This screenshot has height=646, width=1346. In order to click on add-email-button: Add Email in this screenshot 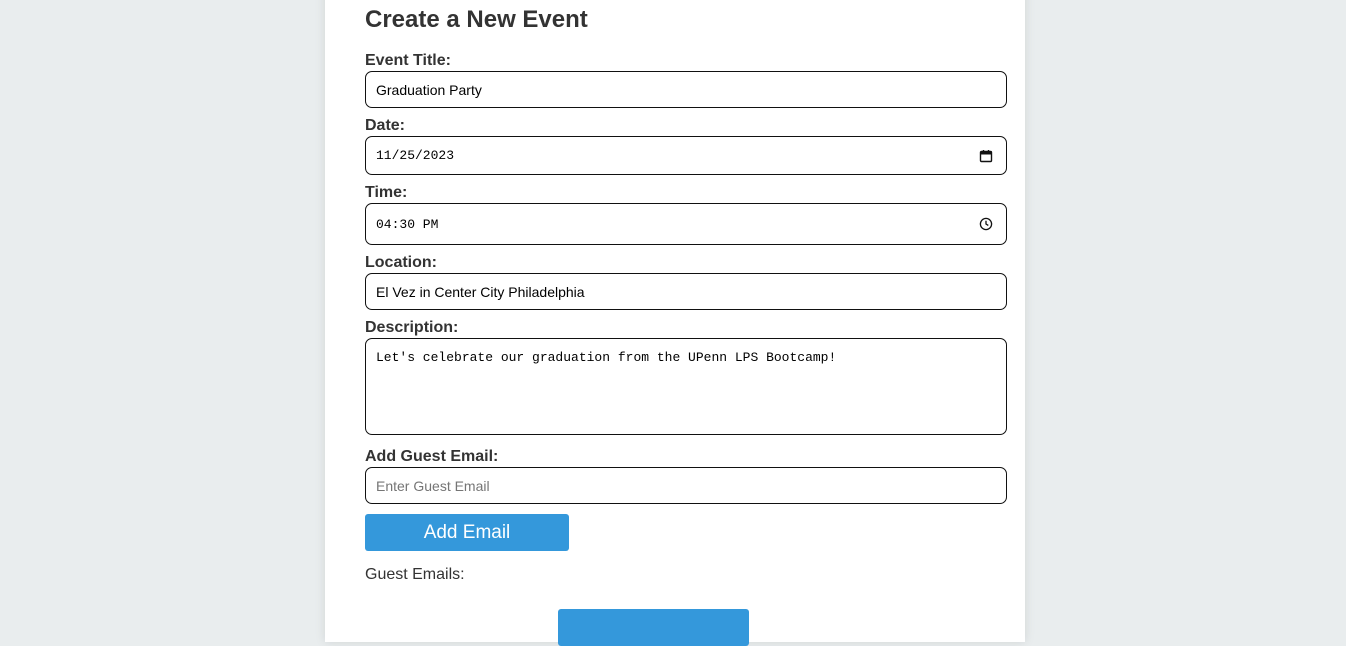, I will do `click(467, 532)`.